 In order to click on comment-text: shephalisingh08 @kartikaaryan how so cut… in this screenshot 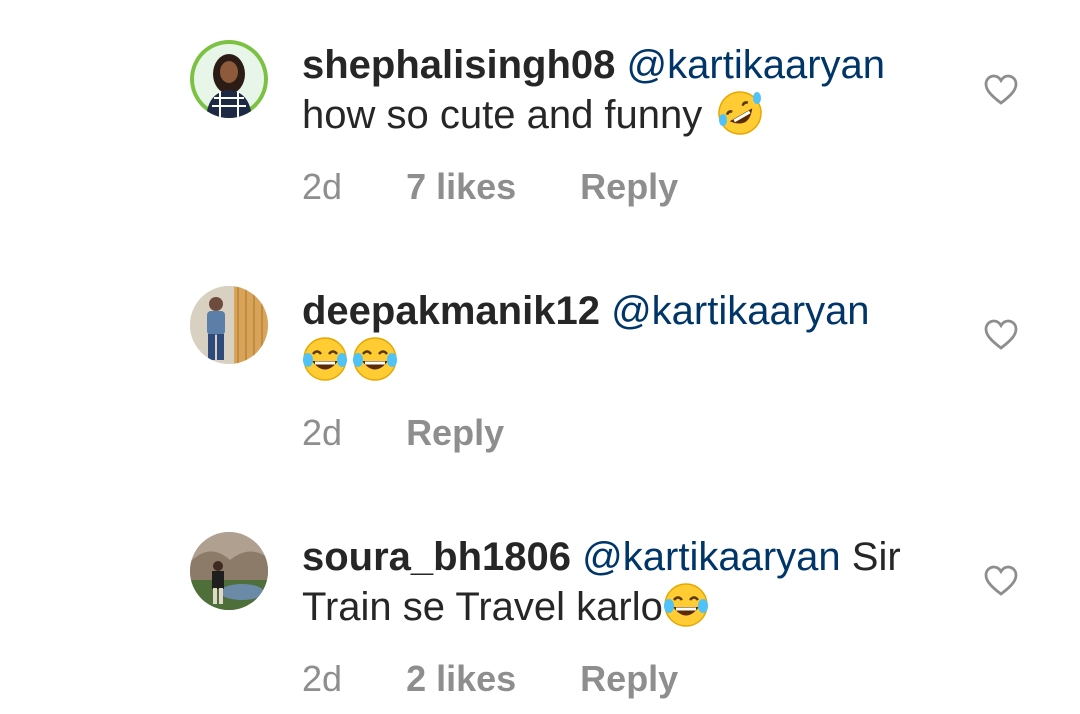, I will do `click(627, 90)`.